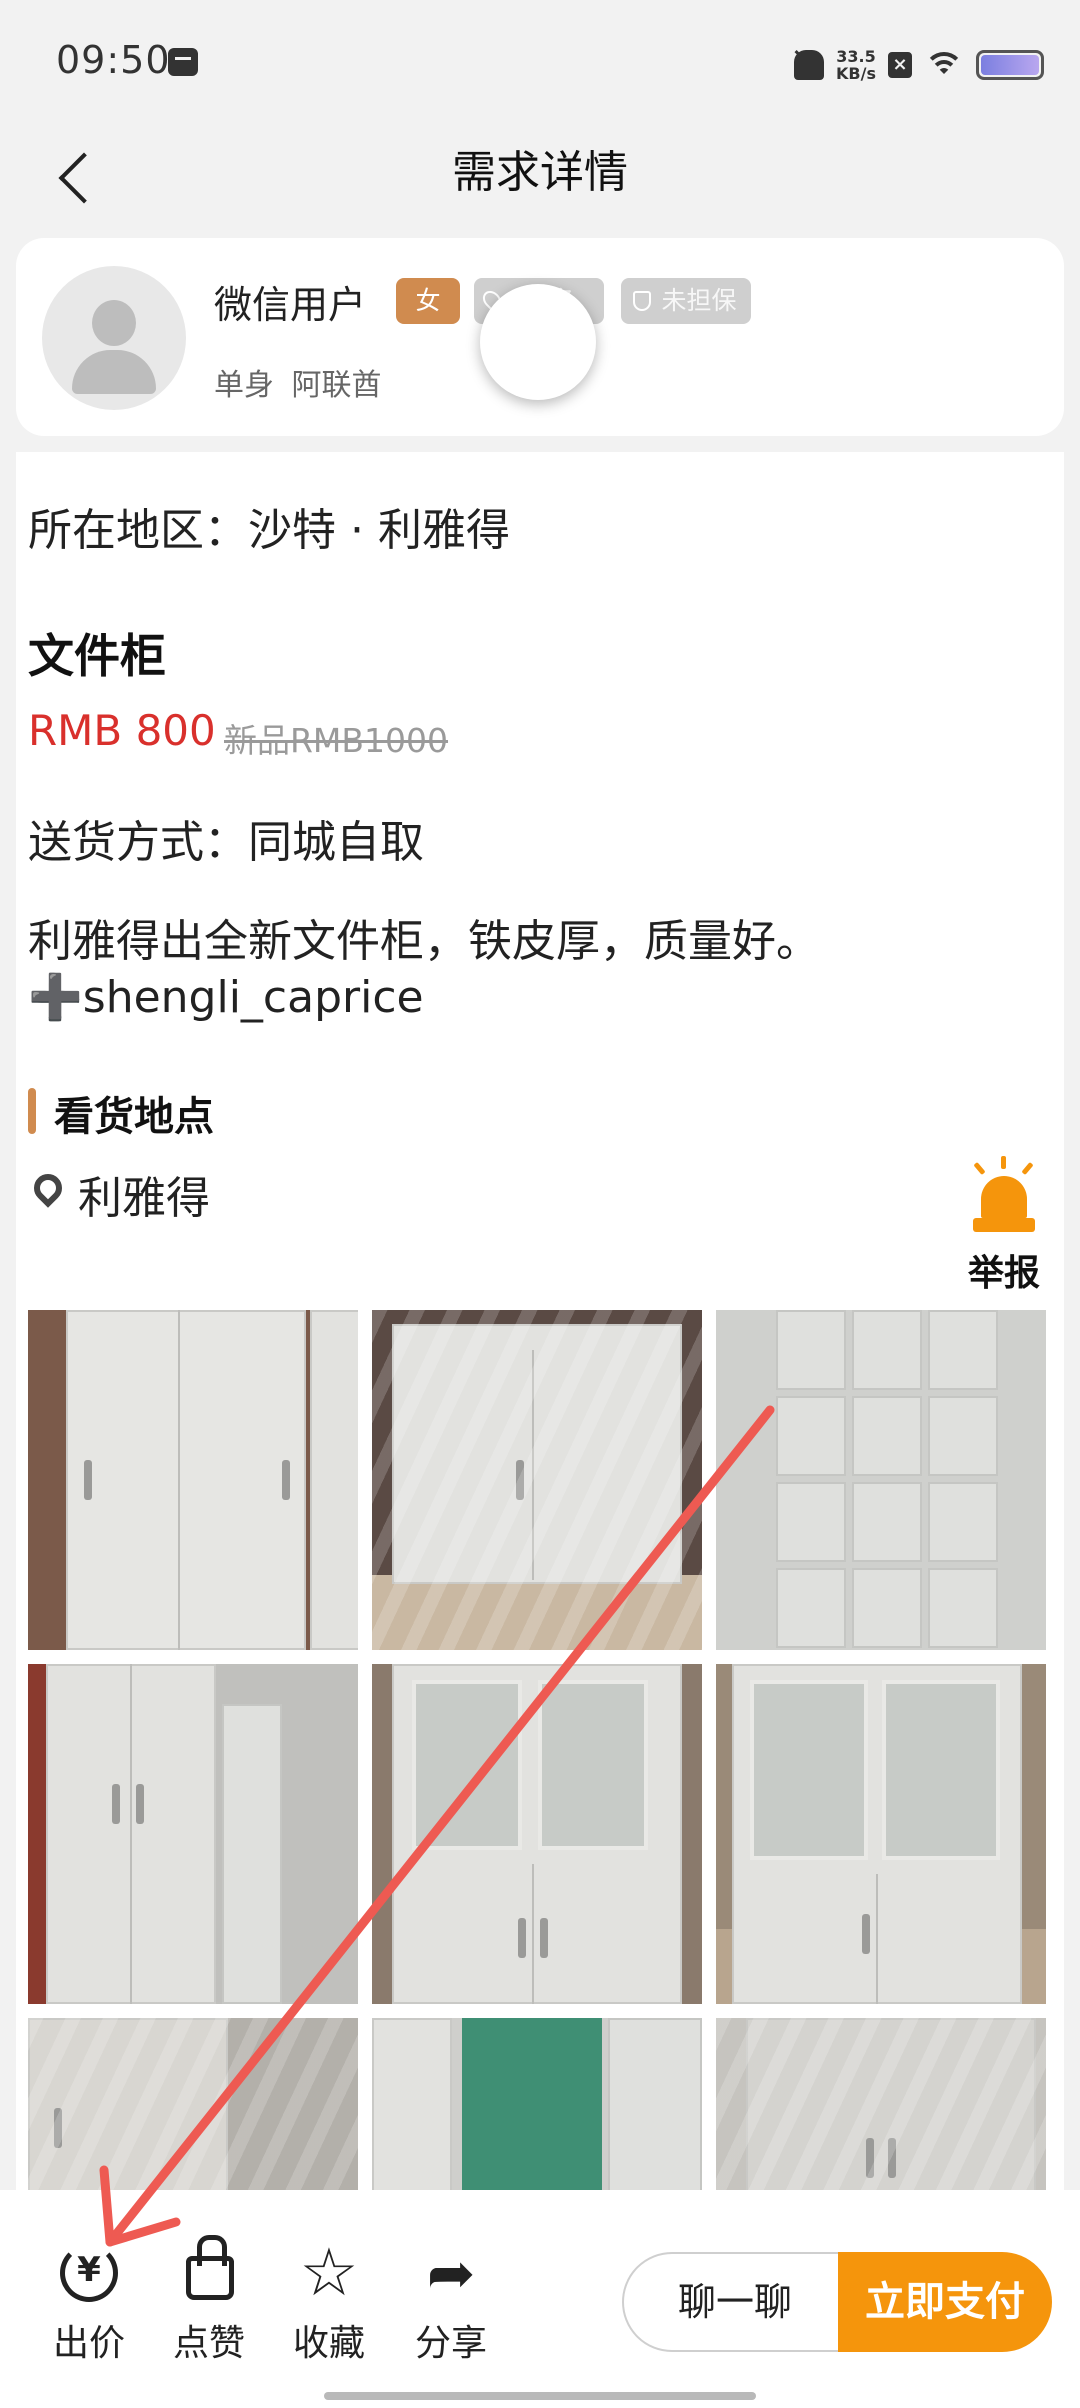  Describe the element at coordinates (48, 1188) in the screenshot. I see `location-pin-icon` at that location.